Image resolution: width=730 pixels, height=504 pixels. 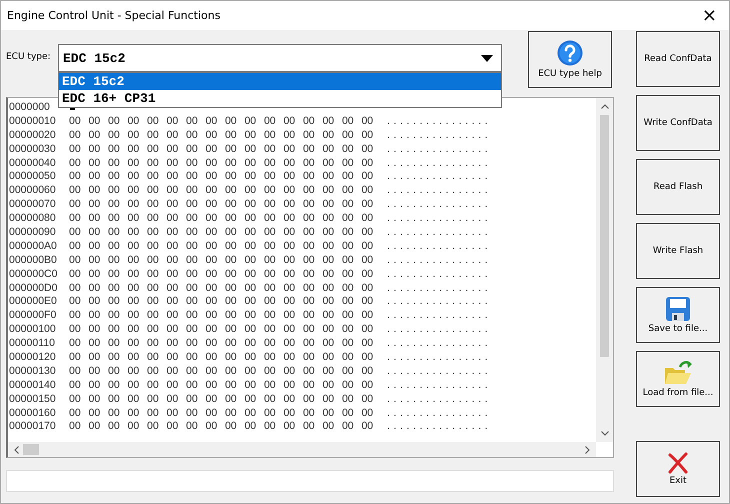 What do you see at coordinates (33, 412) in the screenshot?
I see `offset-text: 00000160` at bounding box center [33, 412].